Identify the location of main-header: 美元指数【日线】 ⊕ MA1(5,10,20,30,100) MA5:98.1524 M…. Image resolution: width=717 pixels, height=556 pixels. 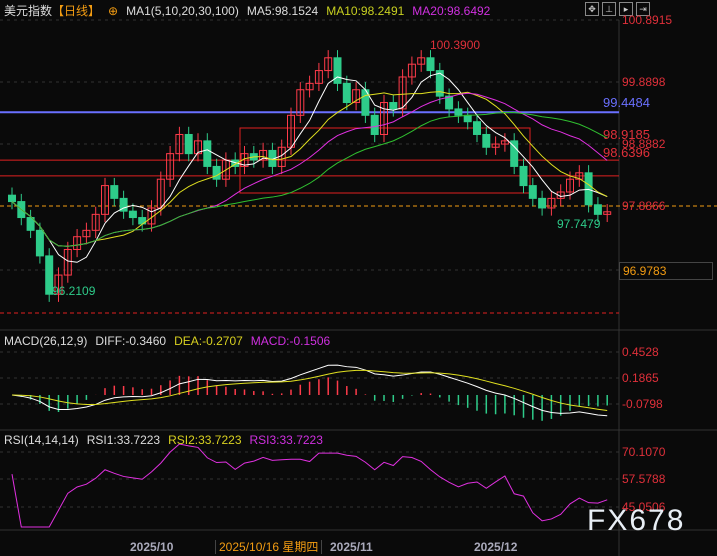
(251, 10).